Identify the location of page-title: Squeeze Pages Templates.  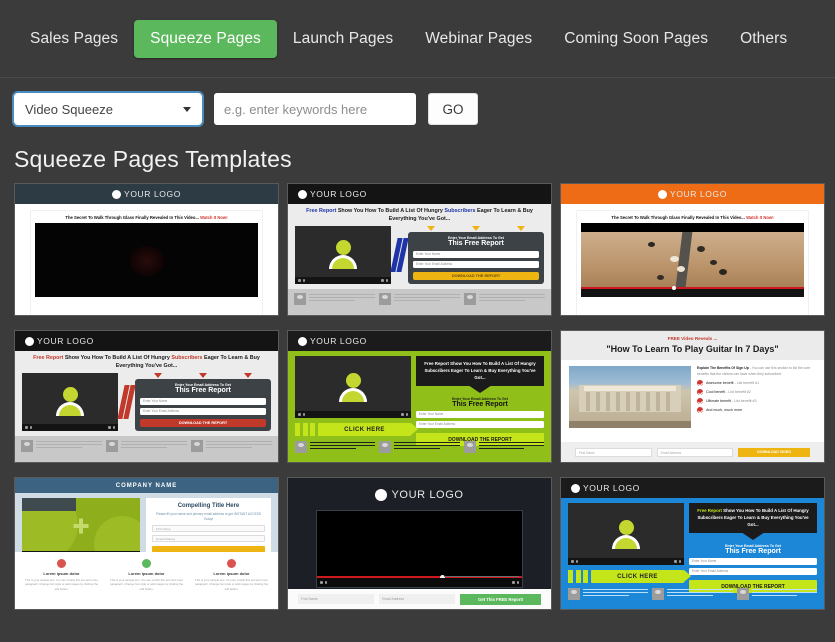
(153, 159).